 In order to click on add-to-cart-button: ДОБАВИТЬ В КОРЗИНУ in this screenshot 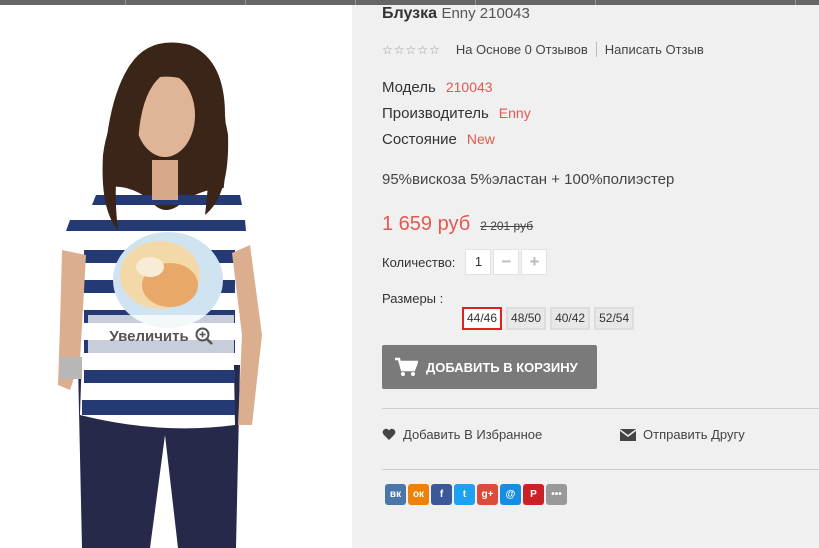, I will do `click(489, 367)`.